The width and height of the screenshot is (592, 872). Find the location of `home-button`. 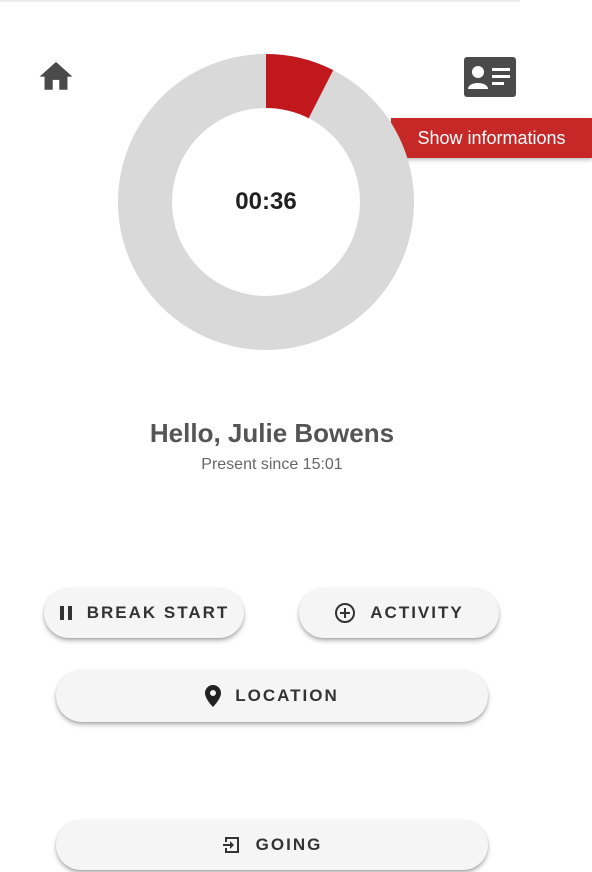

home-button is located at coordinates (56, 77).